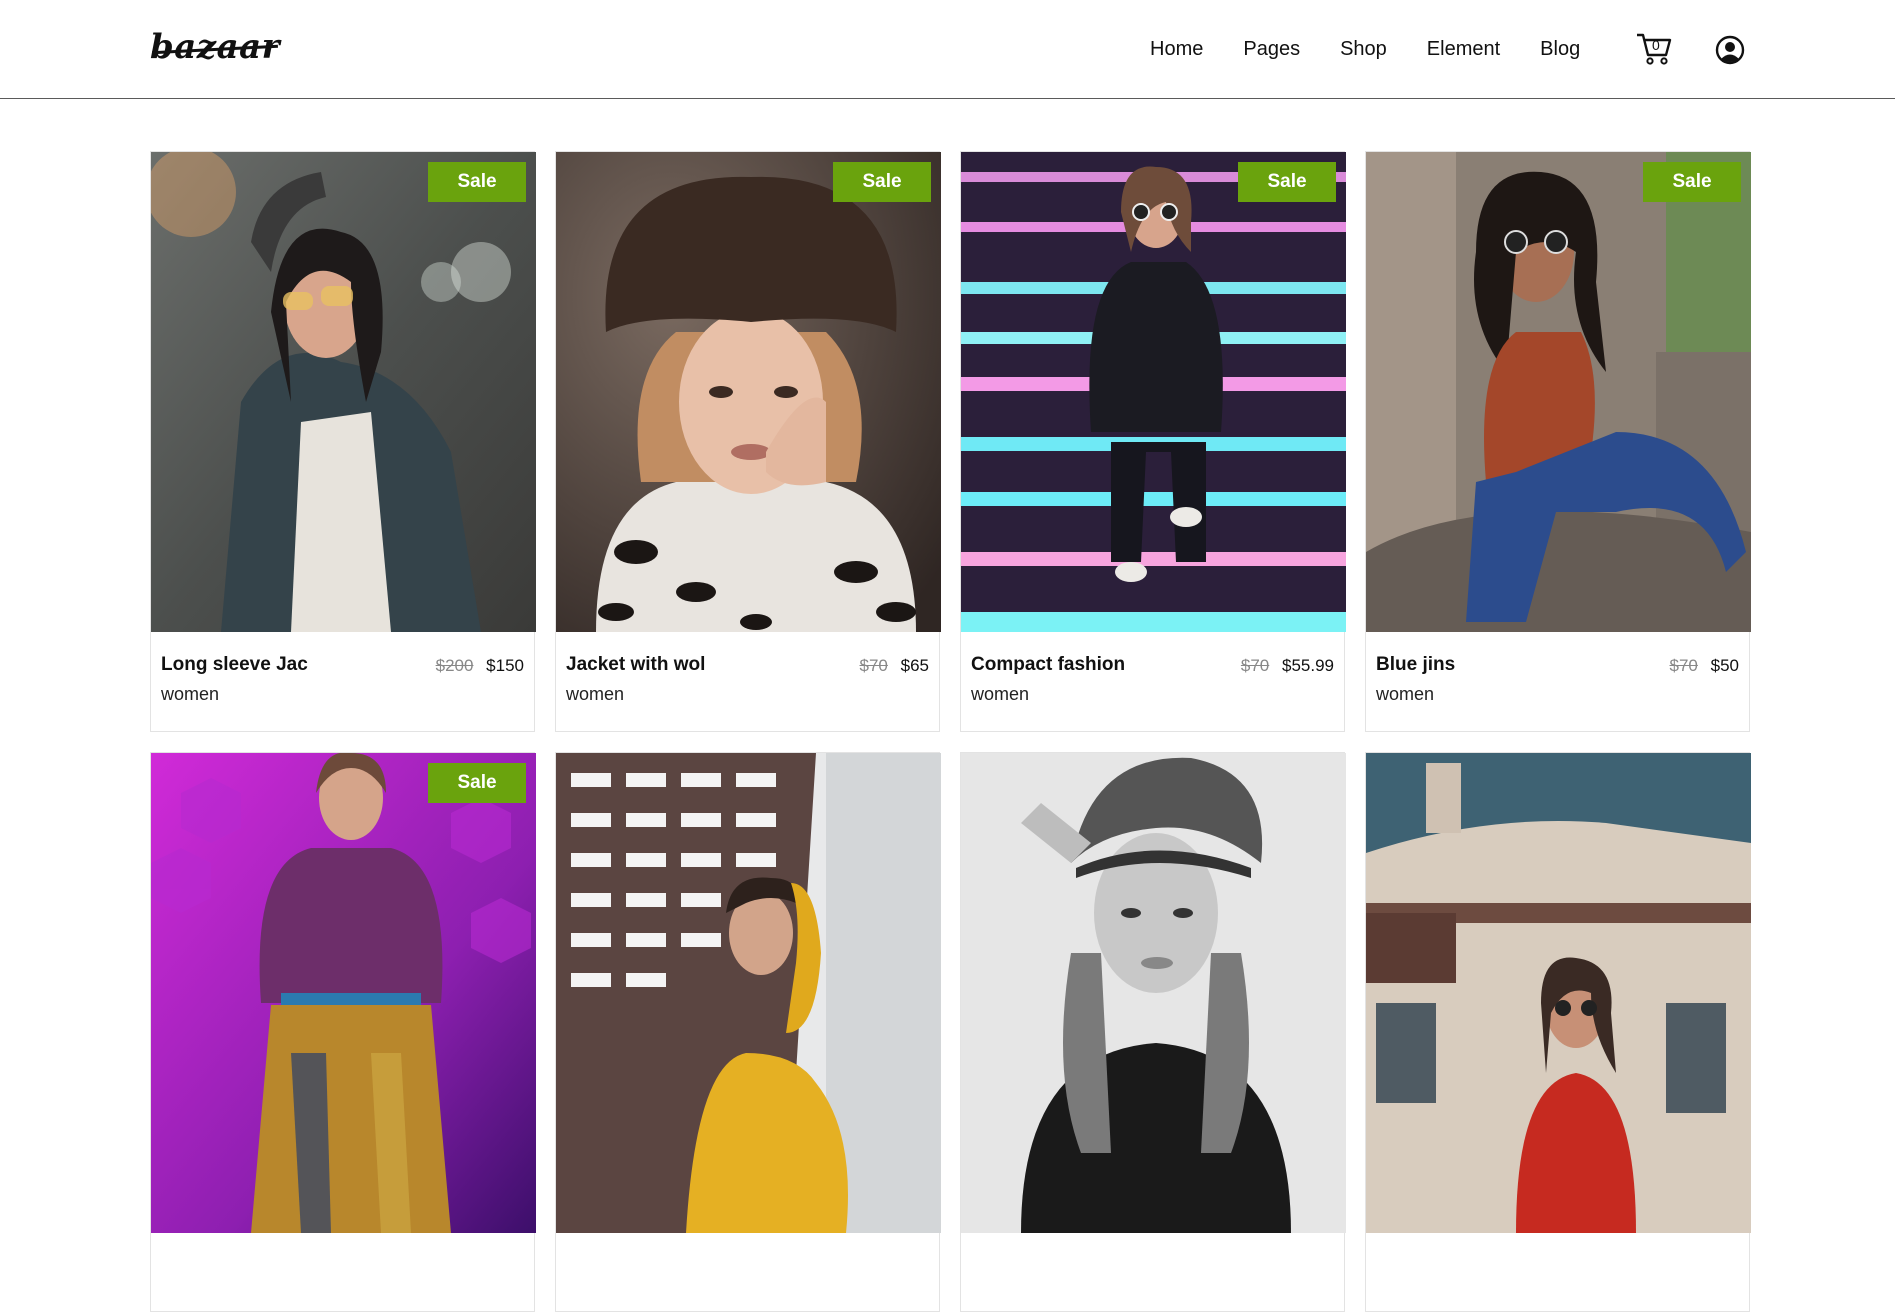  Describe the element at coordinates (1560, 49) in the screenshot. I see `nav-blog: Blog` at that location.